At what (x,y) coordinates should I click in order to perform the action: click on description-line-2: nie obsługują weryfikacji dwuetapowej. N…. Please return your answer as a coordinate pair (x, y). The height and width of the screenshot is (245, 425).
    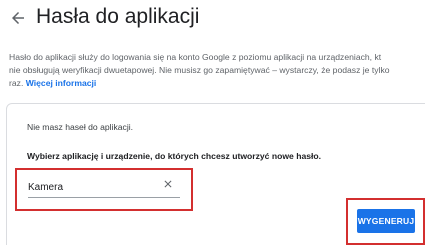
    Looking at the image, I should click on (199, 70).